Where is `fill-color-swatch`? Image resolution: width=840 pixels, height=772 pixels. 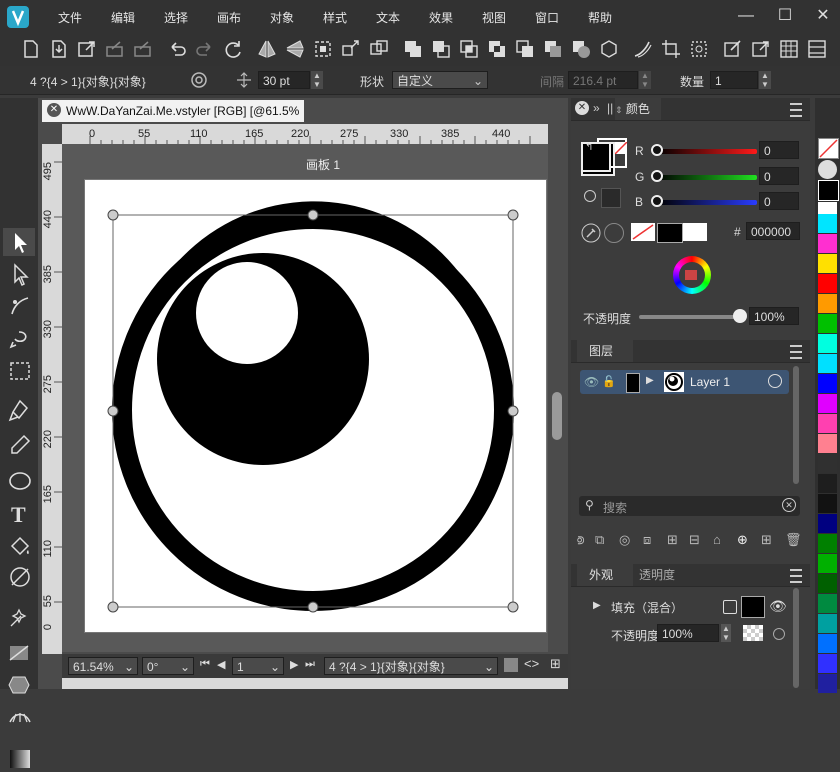
fill-color-swatch is located at coordinates (753, 607).